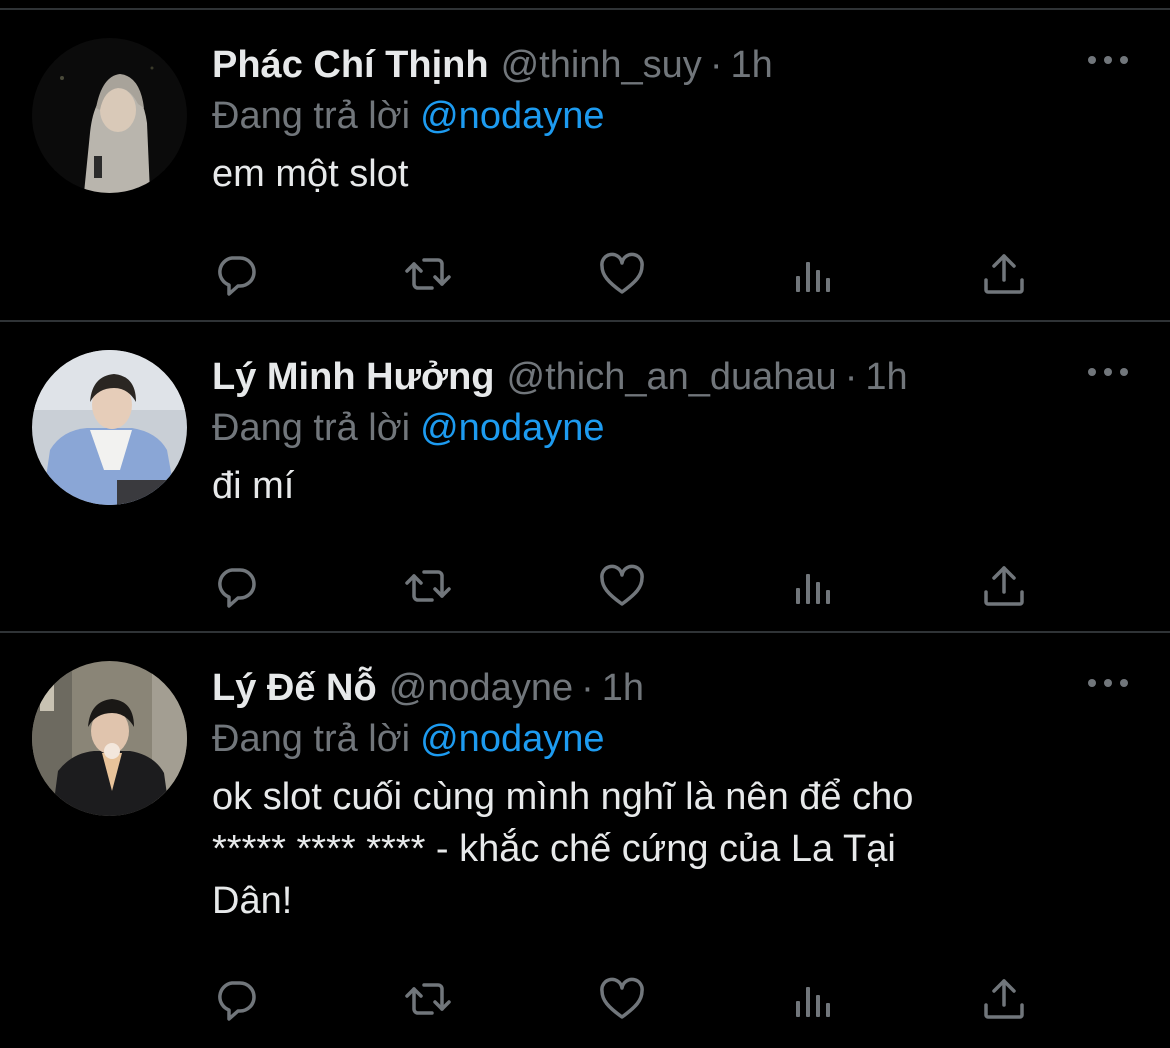  I want to click on tweet-header: Lý Minh Hưởng @thich_an_duahau · 1h, so click(642, 377).